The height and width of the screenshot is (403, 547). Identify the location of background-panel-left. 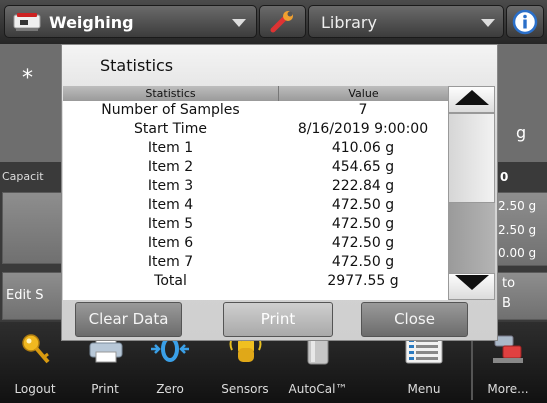
(32, 228).